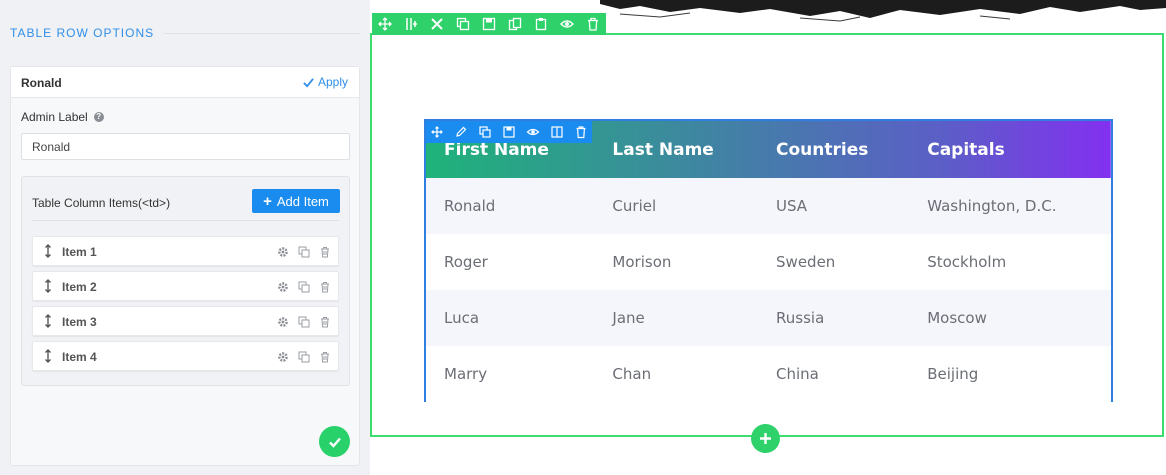  Describe the element at coordinates (185, 82) in the screenshot. I see `card-header: Ronald Apply` at that location.